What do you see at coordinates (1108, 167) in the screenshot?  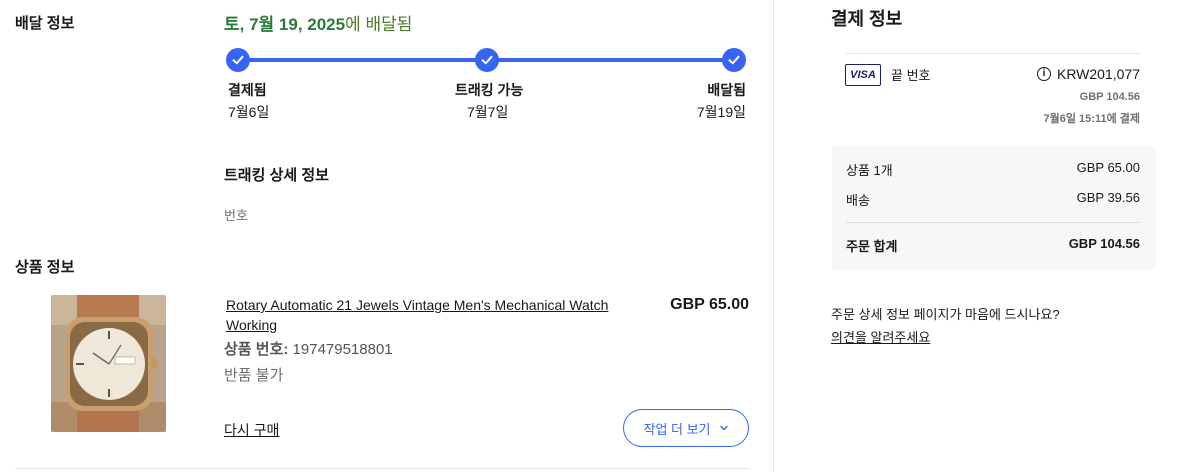 I see `summary-items-value: GBP 65.00` at bounding box center [1108, 167].